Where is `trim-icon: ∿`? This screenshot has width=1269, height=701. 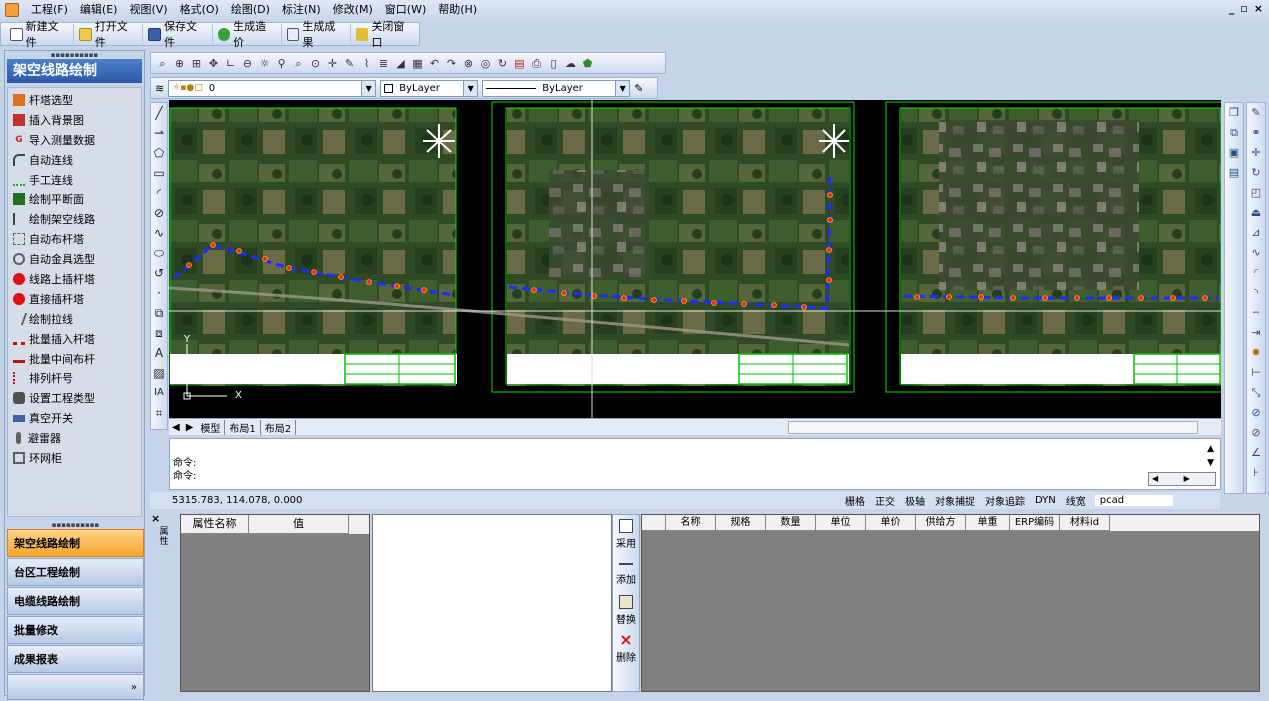 trim-icon: ∿ is located at coordinates (1256, 253).